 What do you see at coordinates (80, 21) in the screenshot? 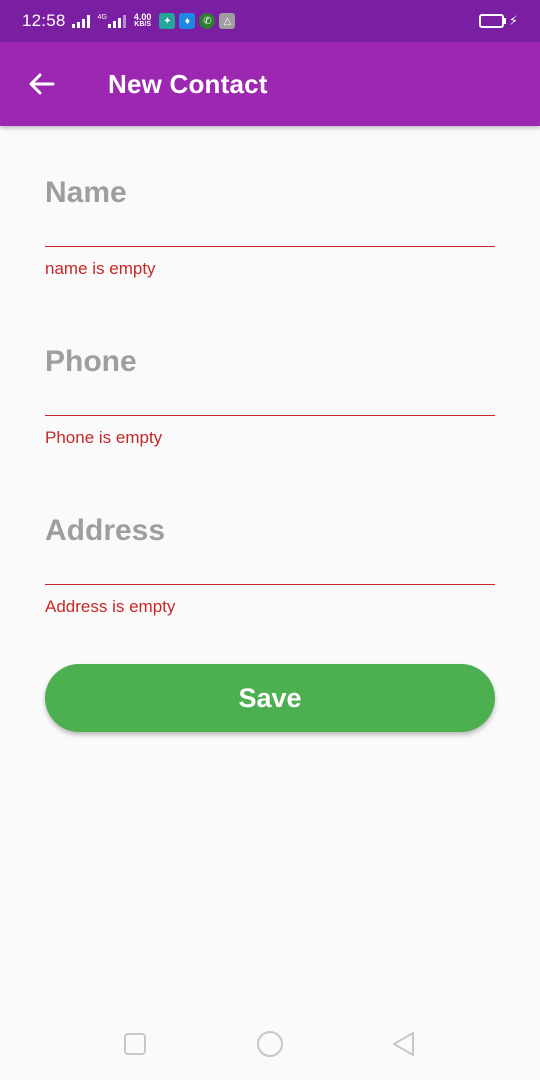
I see `signal-icon` at bounding box center [80, 21].